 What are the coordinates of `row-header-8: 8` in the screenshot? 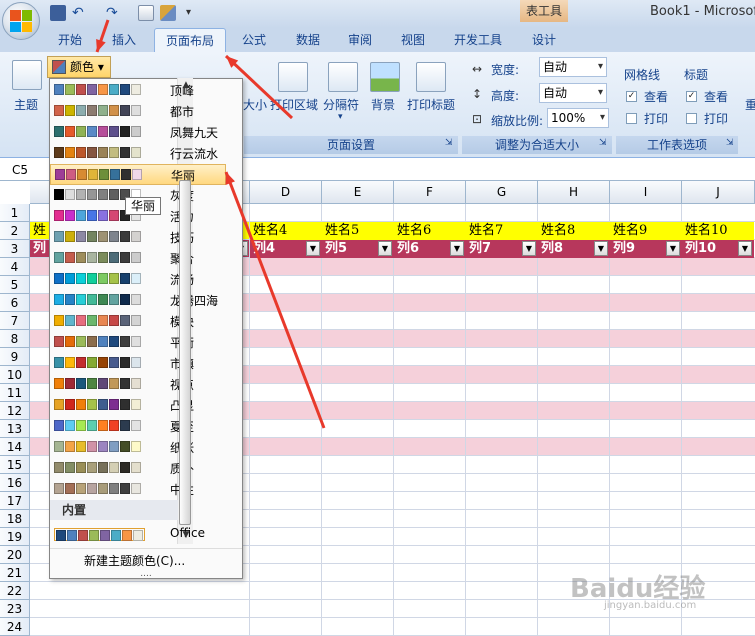 It's located at (15, 339).